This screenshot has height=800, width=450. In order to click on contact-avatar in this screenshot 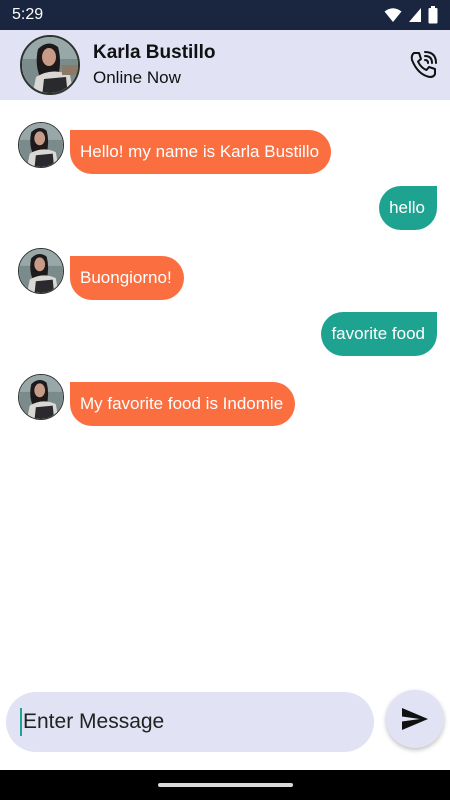, I will do `click(50, 65)`.